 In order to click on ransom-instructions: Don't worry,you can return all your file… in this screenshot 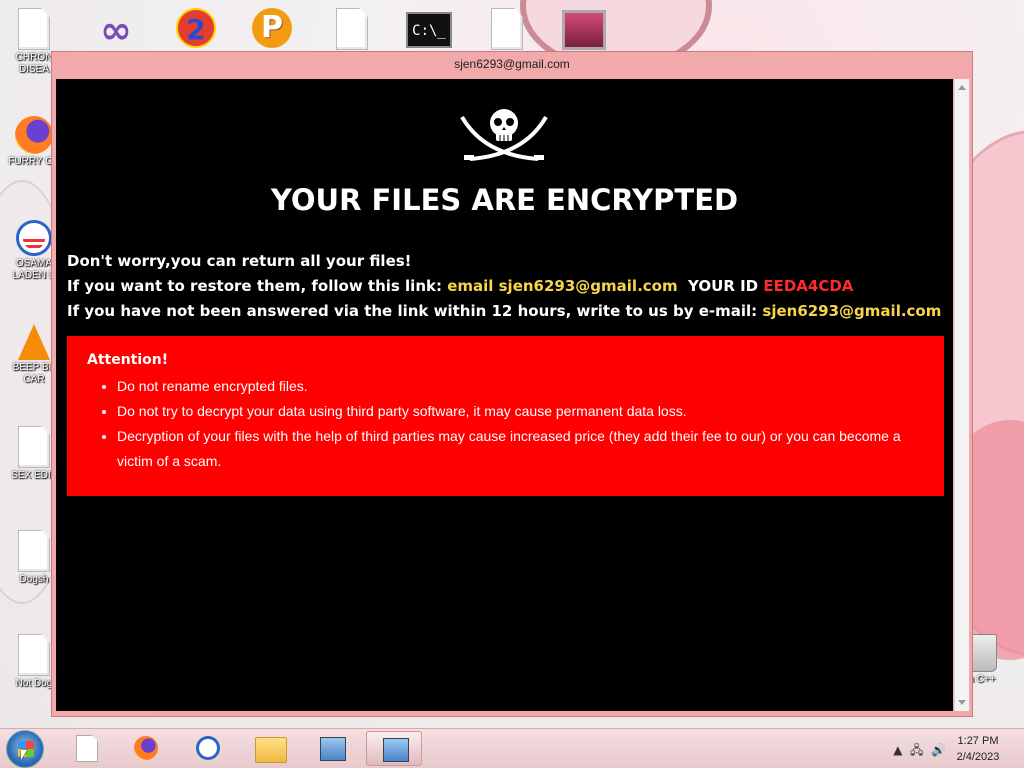, I will do `click(507, 286)`.